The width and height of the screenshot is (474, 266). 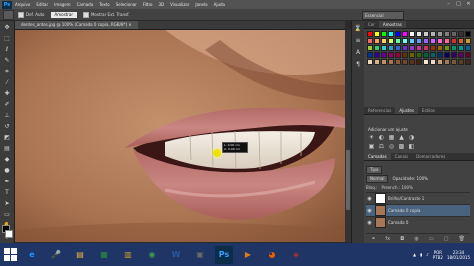 I want to click on minimize-icon: –, so click(x=448, y=4).